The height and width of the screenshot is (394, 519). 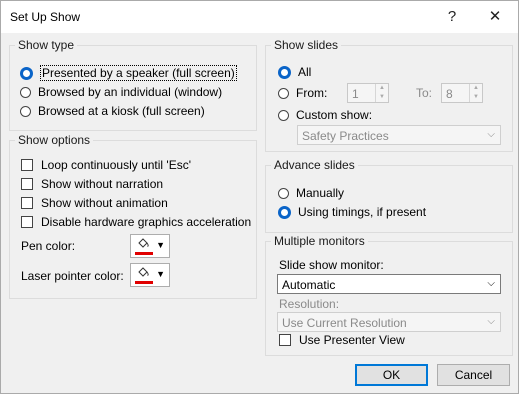 What do you see at coordinates (144, 282) in the screenshot?
I see `laser-color-swatch` at bounding box center [144, 282].